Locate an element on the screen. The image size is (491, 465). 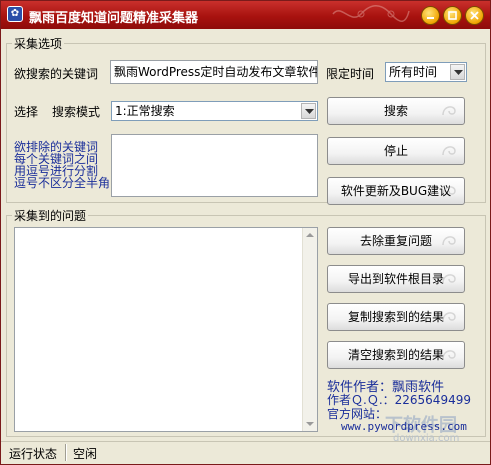
app-icon: ✿ is located at coordinates (15, 14).